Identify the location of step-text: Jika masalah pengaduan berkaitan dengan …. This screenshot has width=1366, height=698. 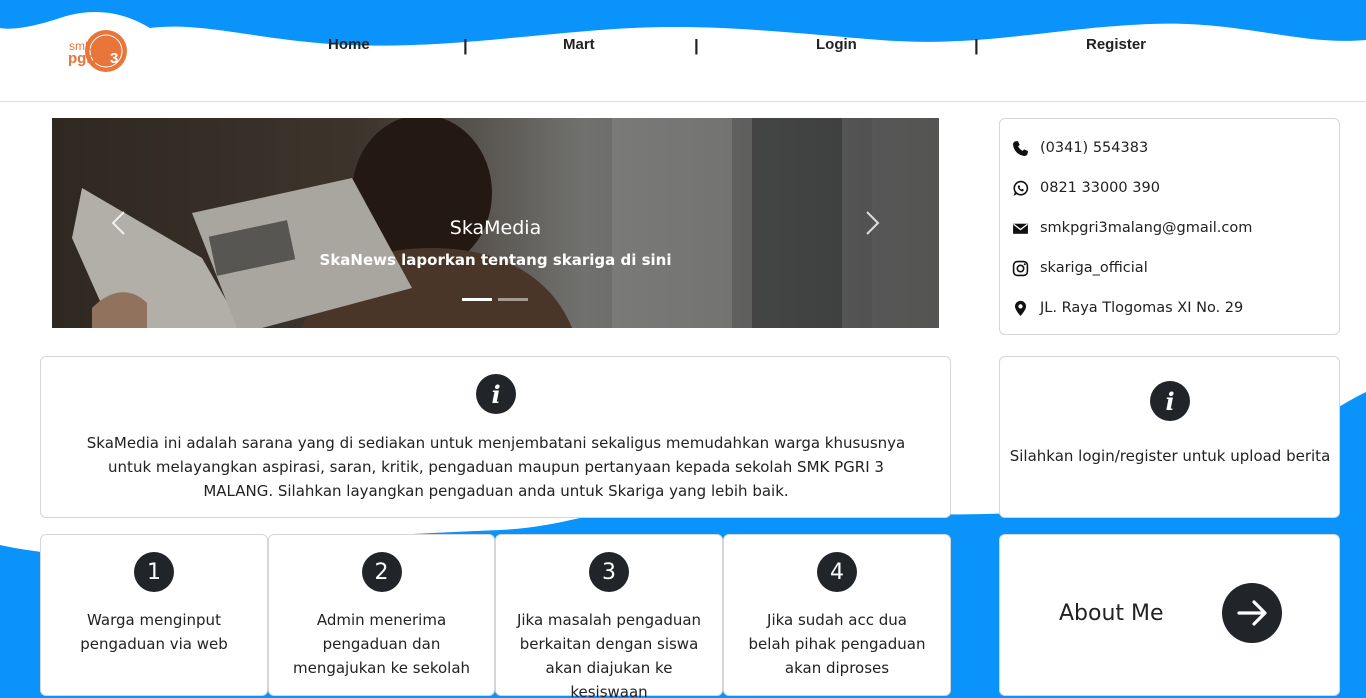
(609, 654).